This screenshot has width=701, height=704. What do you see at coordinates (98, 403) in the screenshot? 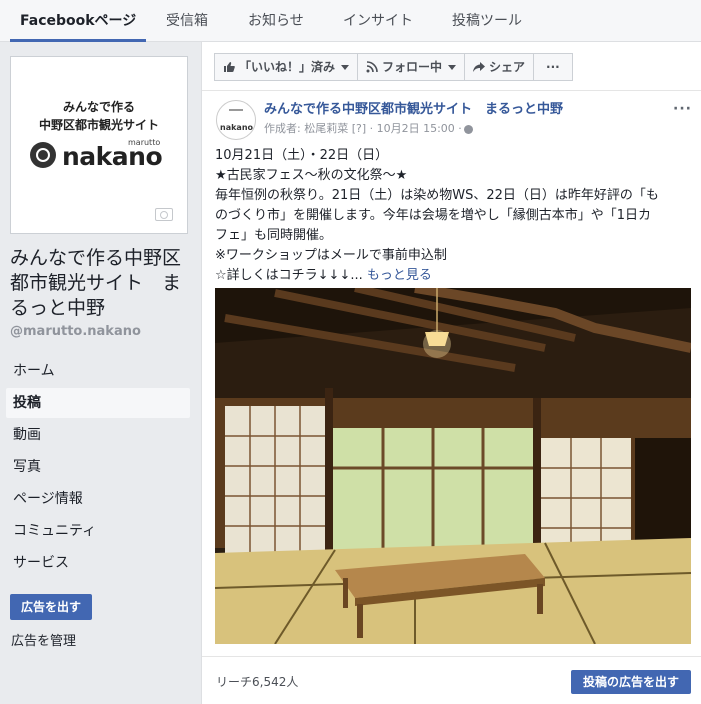
I see `nav-item-posts: 投稿` at bounding box center [98, 403].